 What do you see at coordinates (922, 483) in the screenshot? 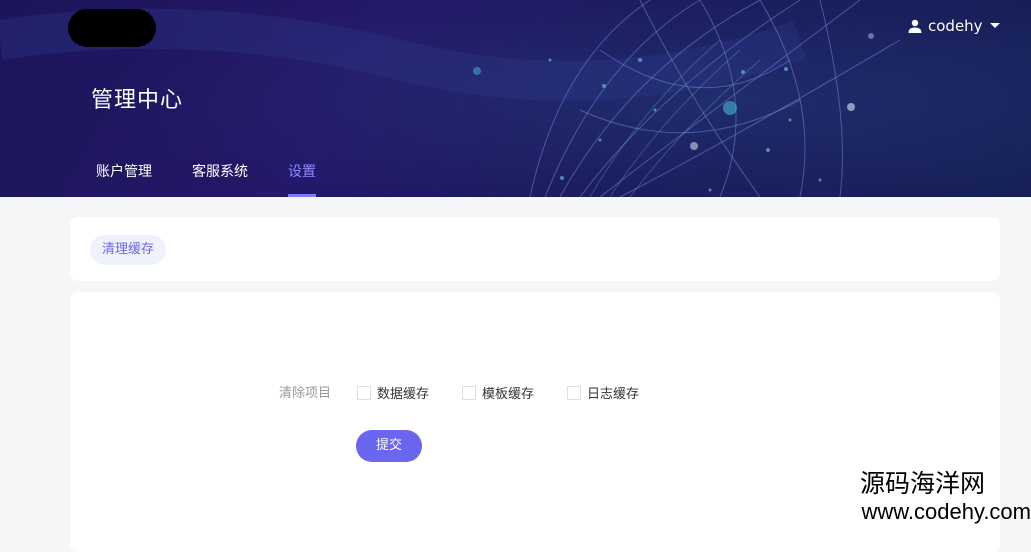
I see `watermark-title: 源码海洋网` at bounding box center [922, 483].